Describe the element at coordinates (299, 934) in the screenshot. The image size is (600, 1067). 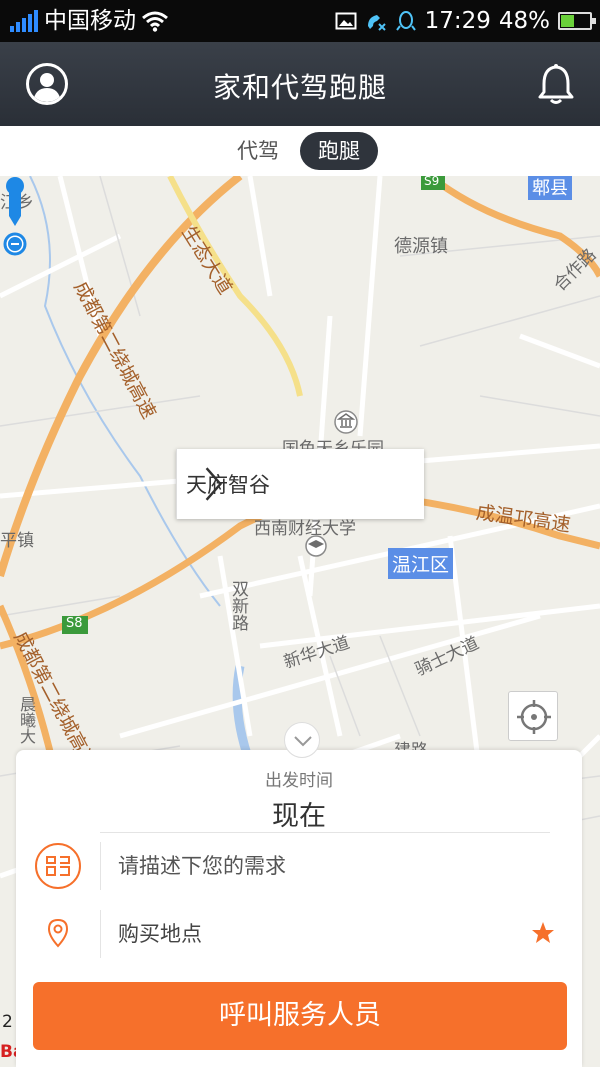
I see `buy-location-row: 购买地点` at that location.